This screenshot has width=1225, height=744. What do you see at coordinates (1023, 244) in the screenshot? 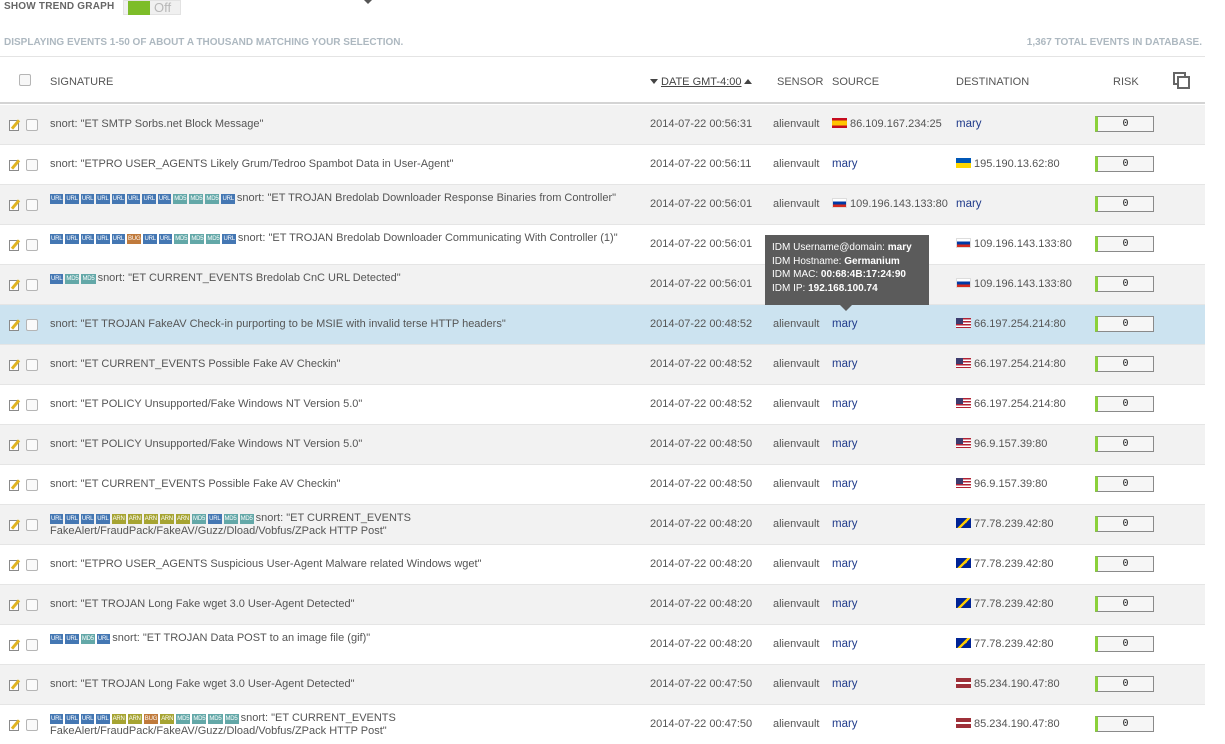
I see `destination-value: 109.196.143.133:80` at bounding box center [1023, 244].